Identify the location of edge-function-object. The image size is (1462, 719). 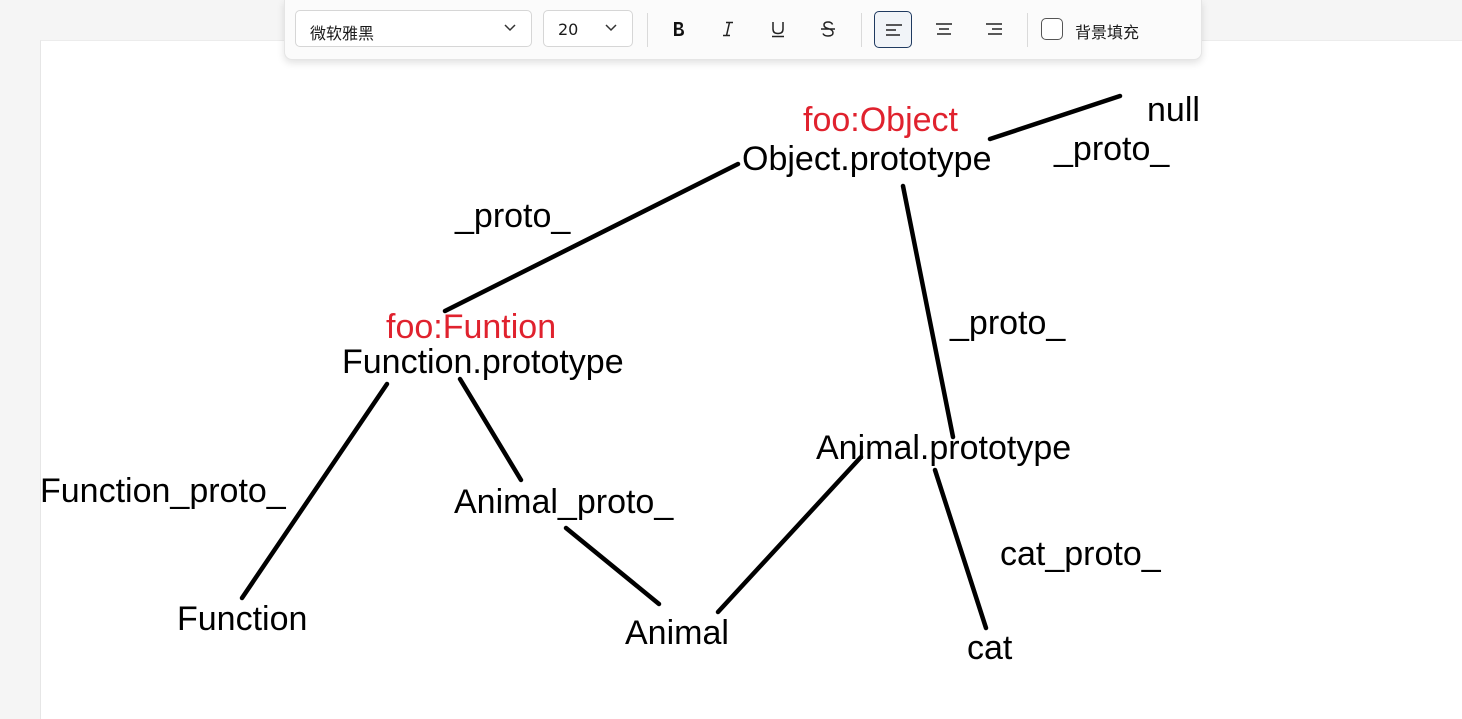
(591, 237).